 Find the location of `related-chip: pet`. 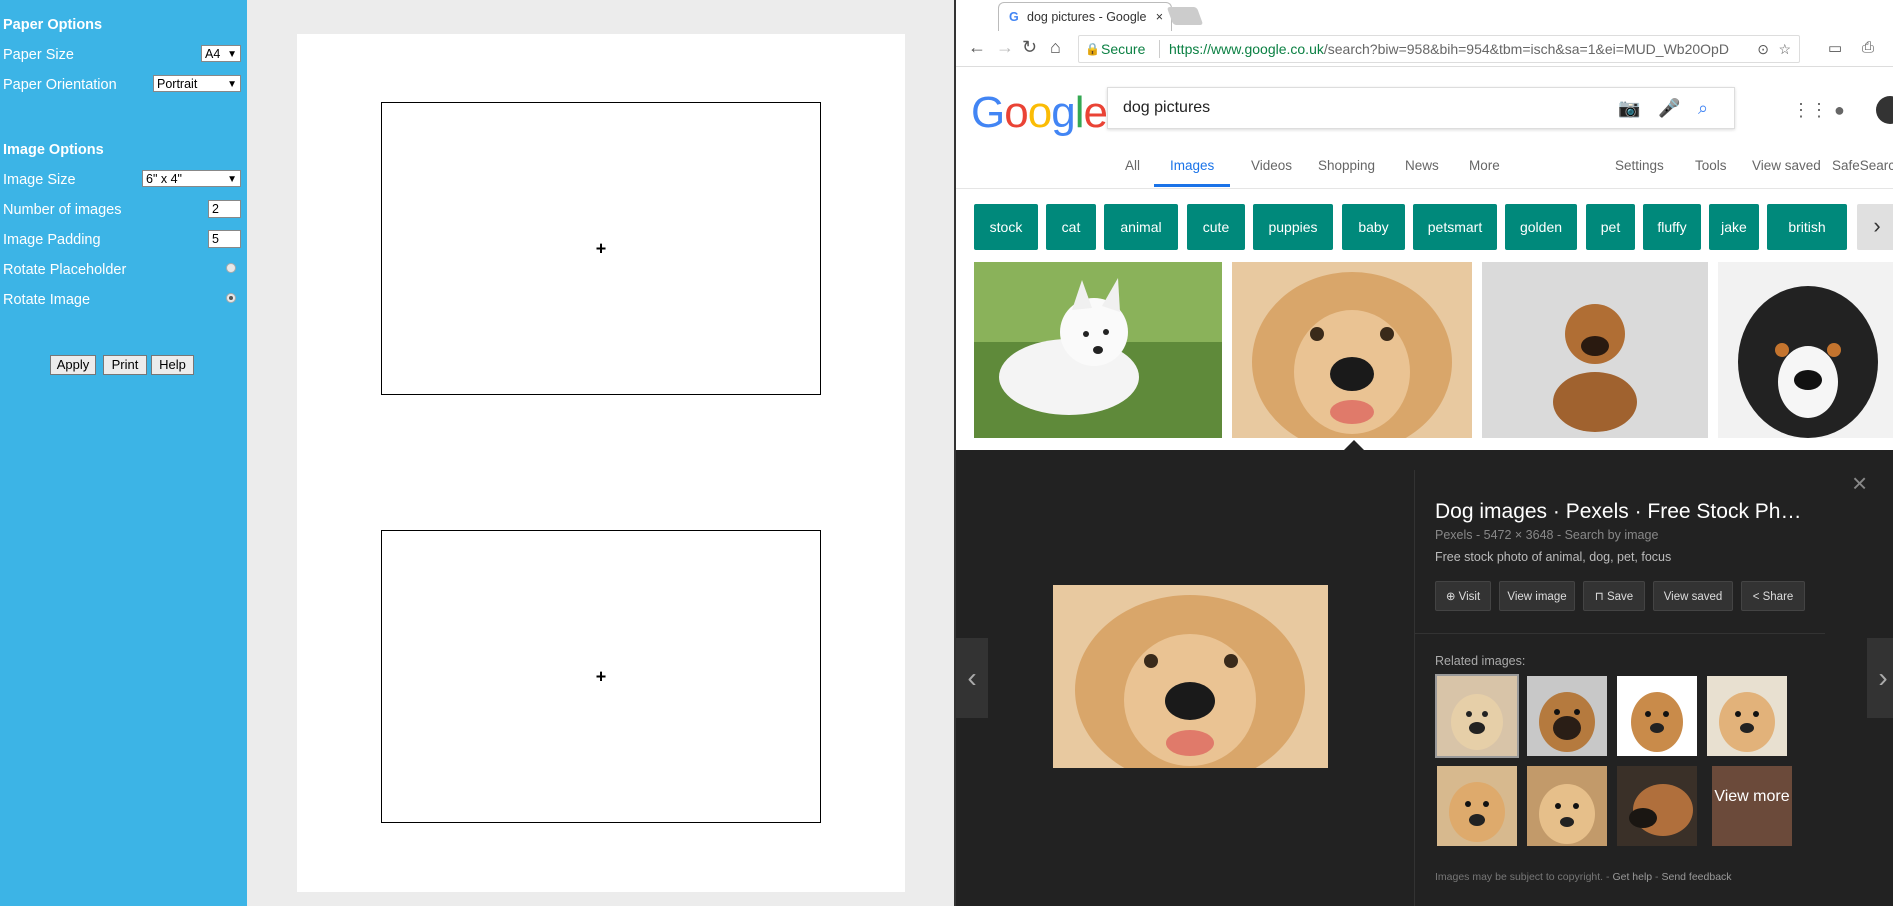

related-chip: pet is located at coordinates (1610, 227).